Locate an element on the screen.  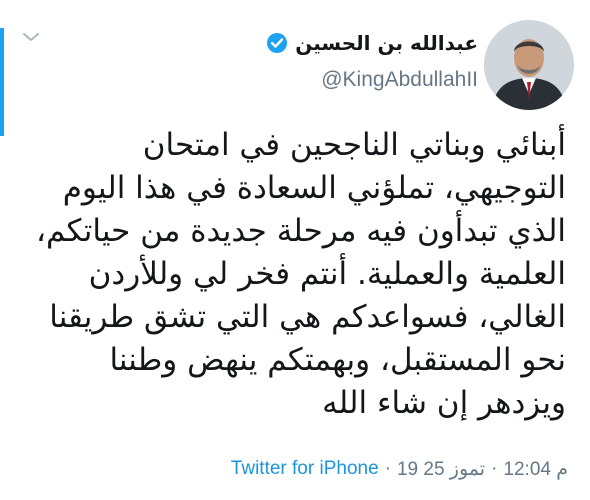
avatar-portrait-icon is located at coordinates (529, 65).